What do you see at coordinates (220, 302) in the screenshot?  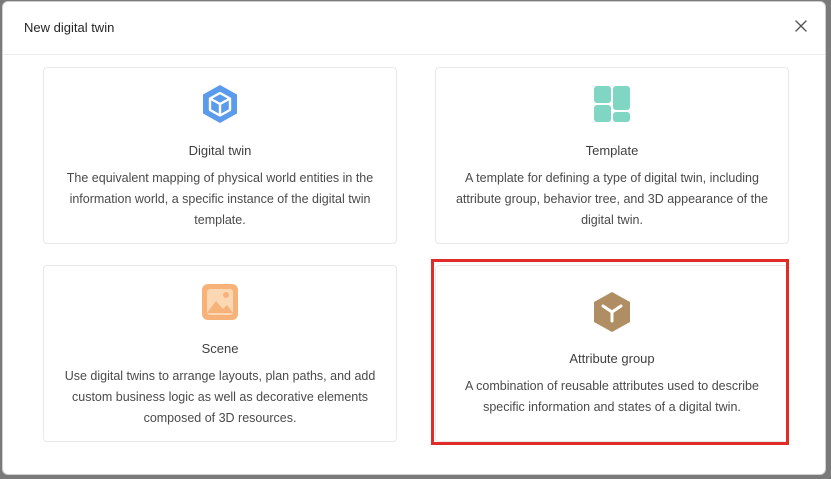 I see `image-icon` at bounding box center [220, 302].